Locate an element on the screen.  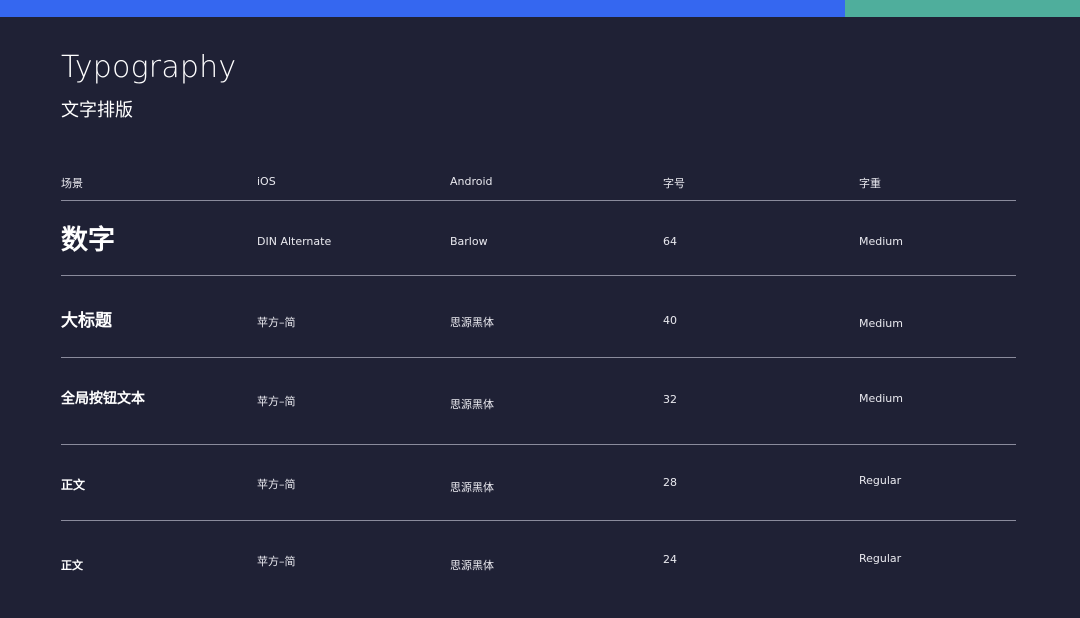
table-row: 数字 DIN Alternate Barlow 64 Medium is located at coordinates (538, 238).